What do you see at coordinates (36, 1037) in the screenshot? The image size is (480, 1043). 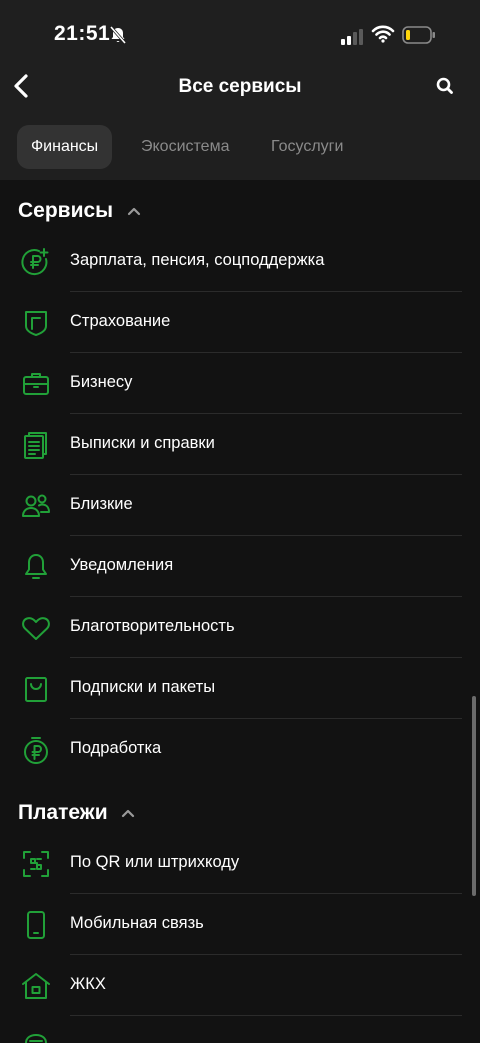 I see `partial-service-icon` at bounding box center [36, 1037].